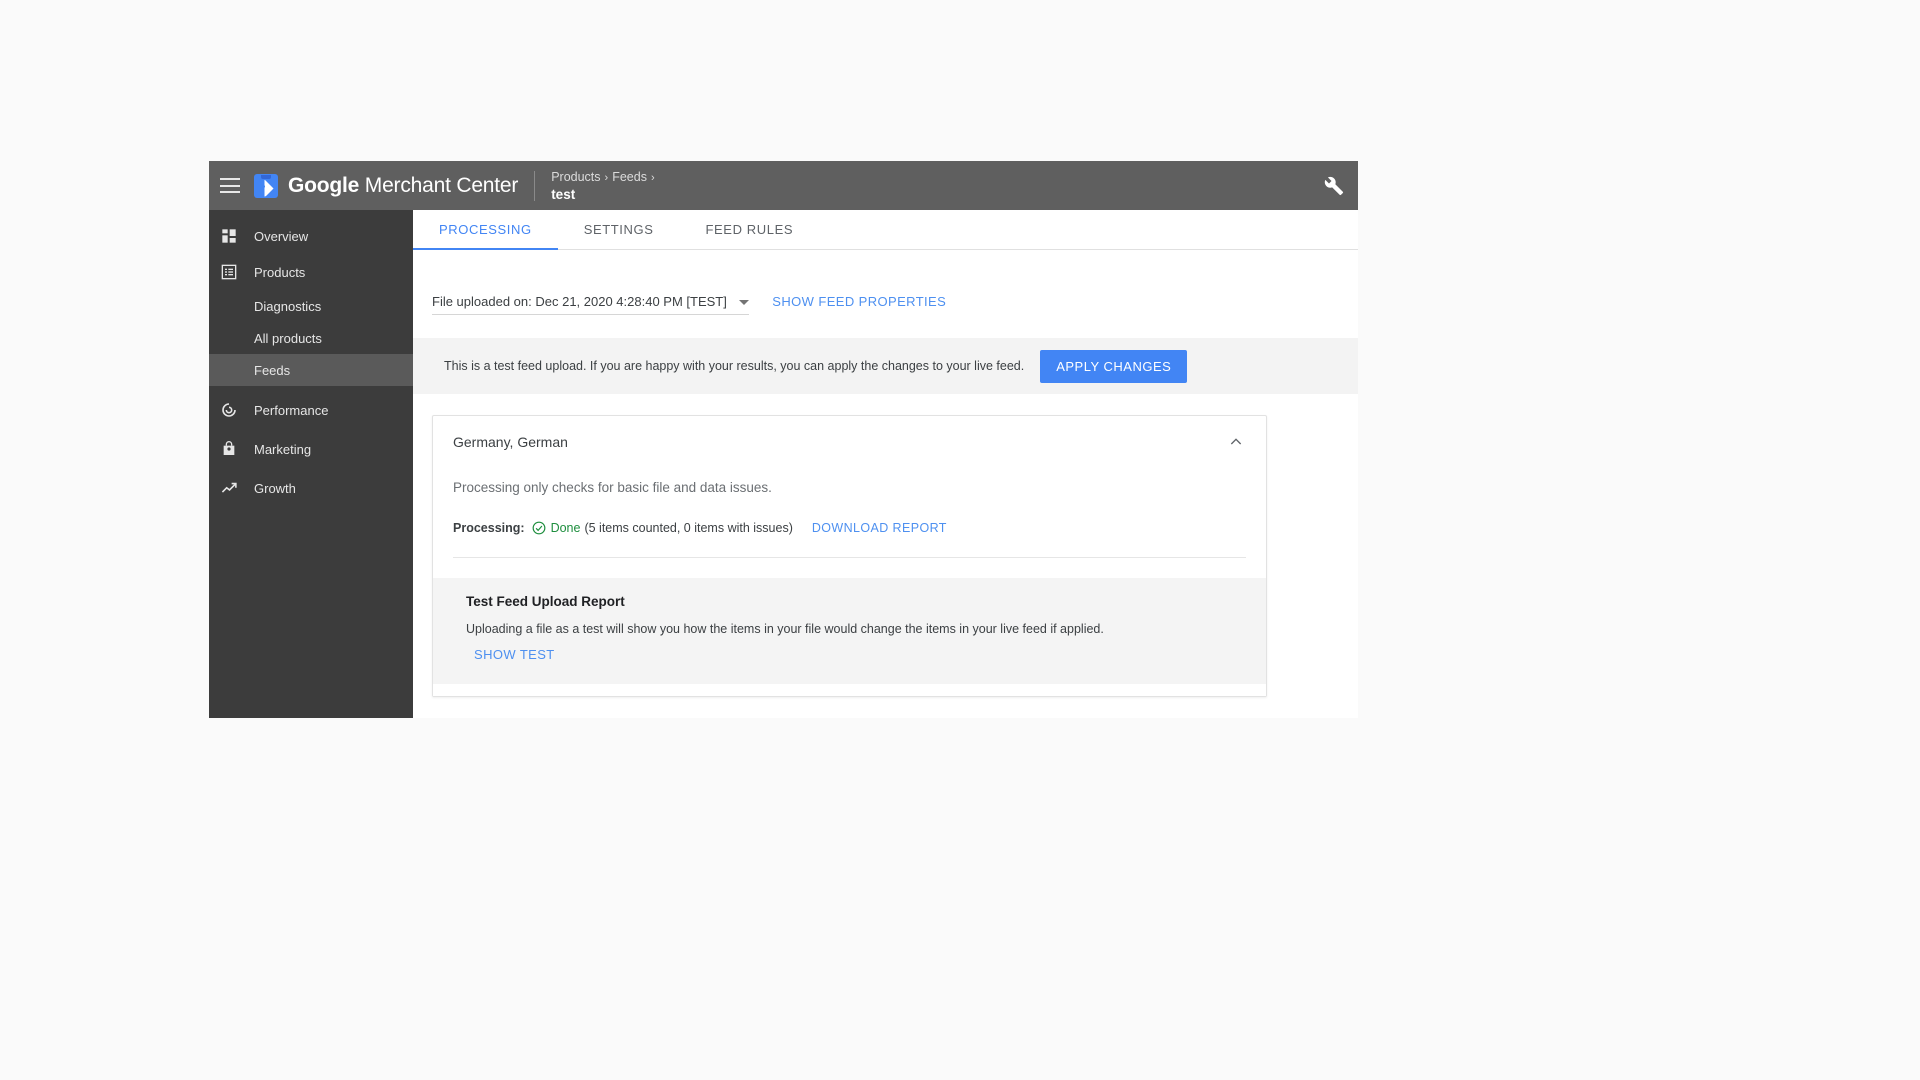 The height and width of the screenshot is (1080, 1920). I want to click on brand-light: Merchant Center, so click(439, 185).